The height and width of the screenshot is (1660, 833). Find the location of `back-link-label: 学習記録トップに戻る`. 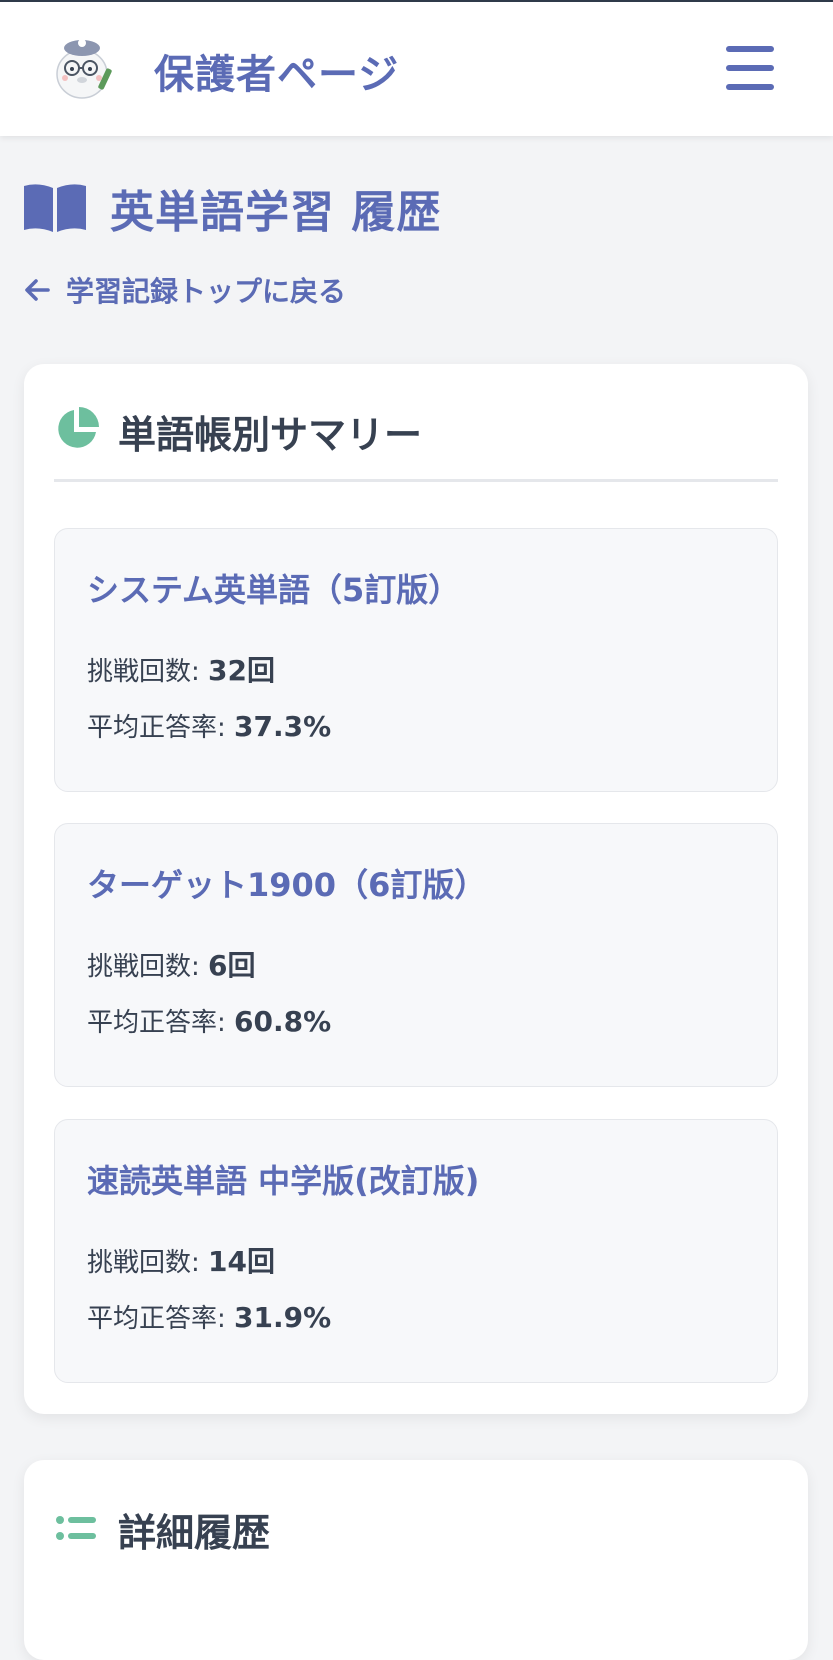

back-link-label: 学習記録トップに戻る is located at coordinates (206, 291).